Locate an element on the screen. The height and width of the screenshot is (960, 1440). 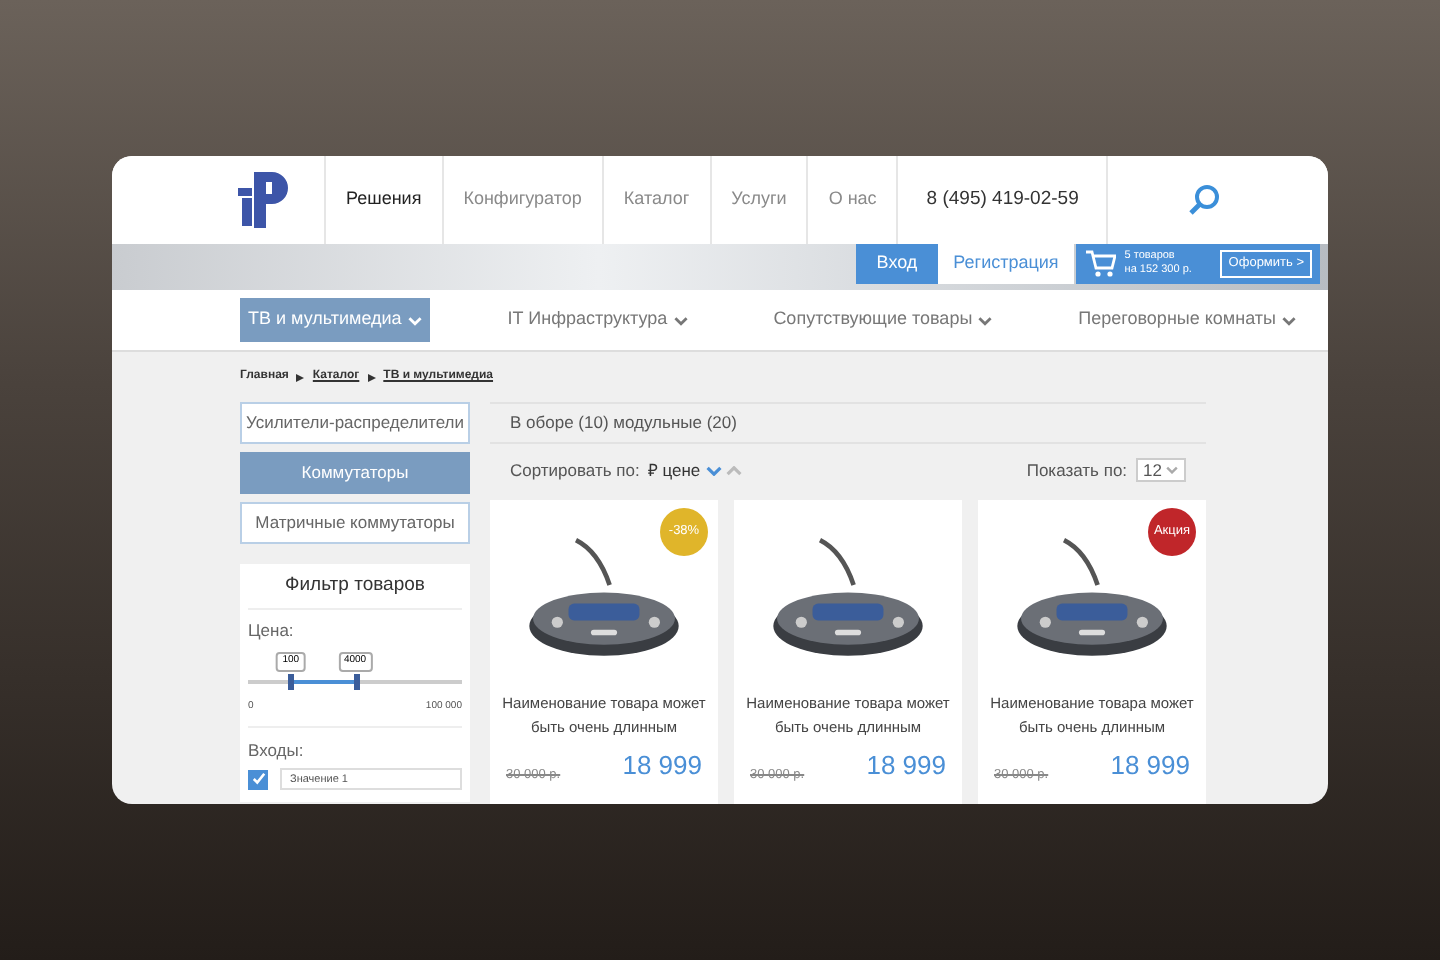
register-button: Регистрация is located at coordinates (1006, 264).